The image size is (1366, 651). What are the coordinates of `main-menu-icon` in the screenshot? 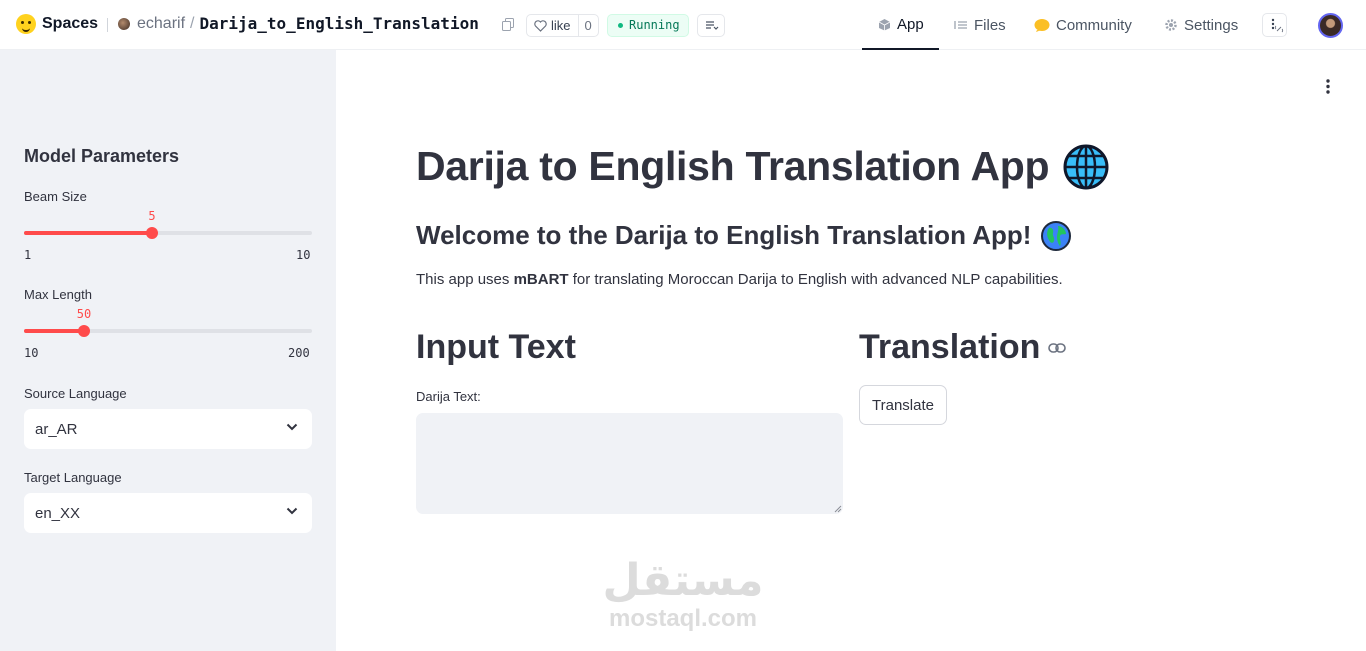 It's located at (1328, 87).